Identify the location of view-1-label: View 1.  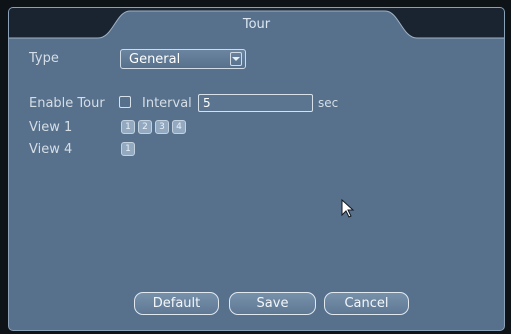
(51, 127).